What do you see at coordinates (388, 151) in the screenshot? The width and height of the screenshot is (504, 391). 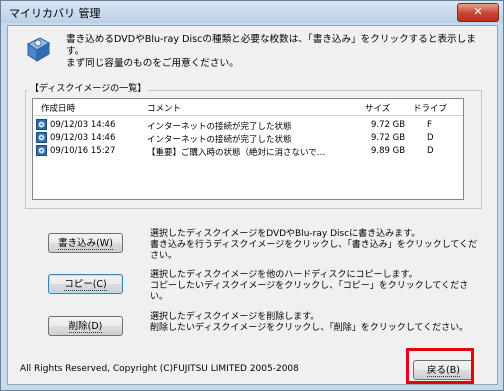 I see `row-size: 9.89 GB` at bounding box center [388, 151].